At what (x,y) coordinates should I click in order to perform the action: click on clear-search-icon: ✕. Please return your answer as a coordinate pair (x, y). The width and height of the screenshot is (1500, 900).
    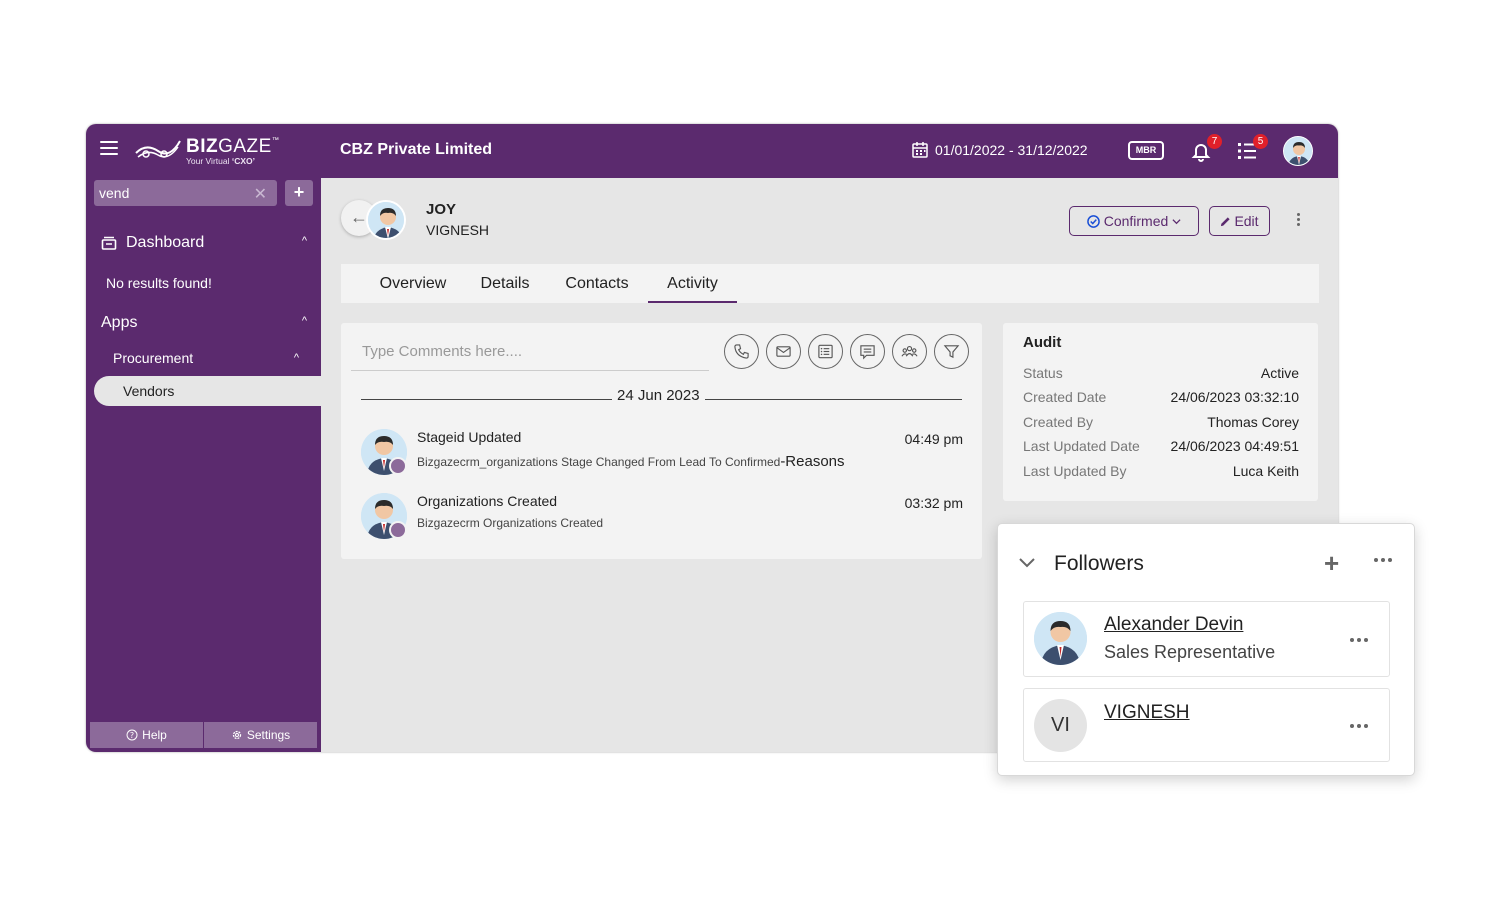
    Looking at the image, I should click on (260, 194).